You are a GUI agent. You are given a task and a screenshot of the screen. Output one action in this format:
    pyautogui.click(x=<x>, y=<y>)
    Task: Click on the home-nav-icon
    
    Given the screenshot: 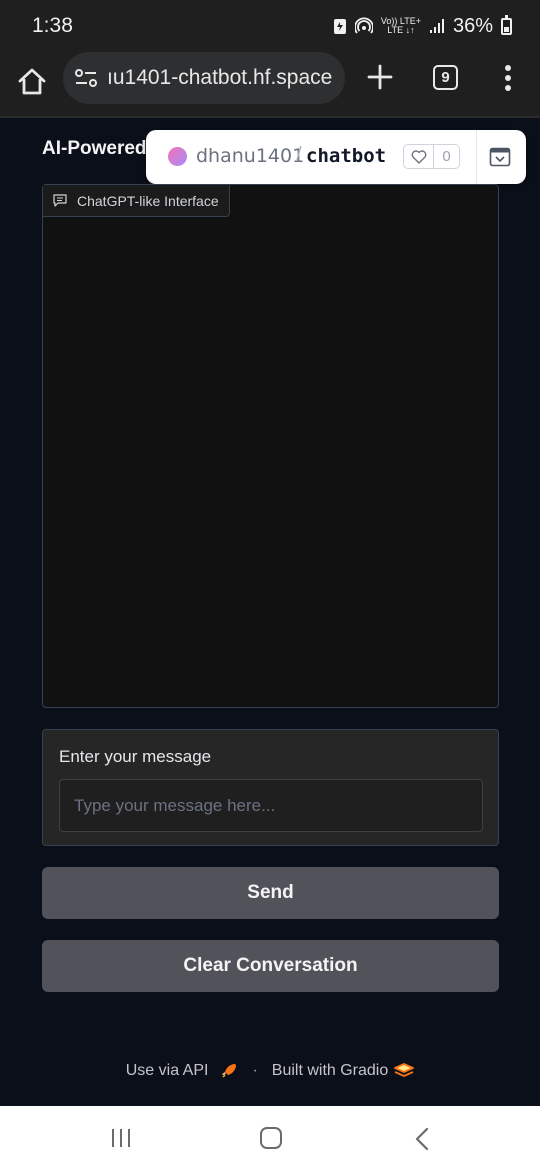 What is the action you would take?
    pyautogui.click(x=271, y=1138)
    